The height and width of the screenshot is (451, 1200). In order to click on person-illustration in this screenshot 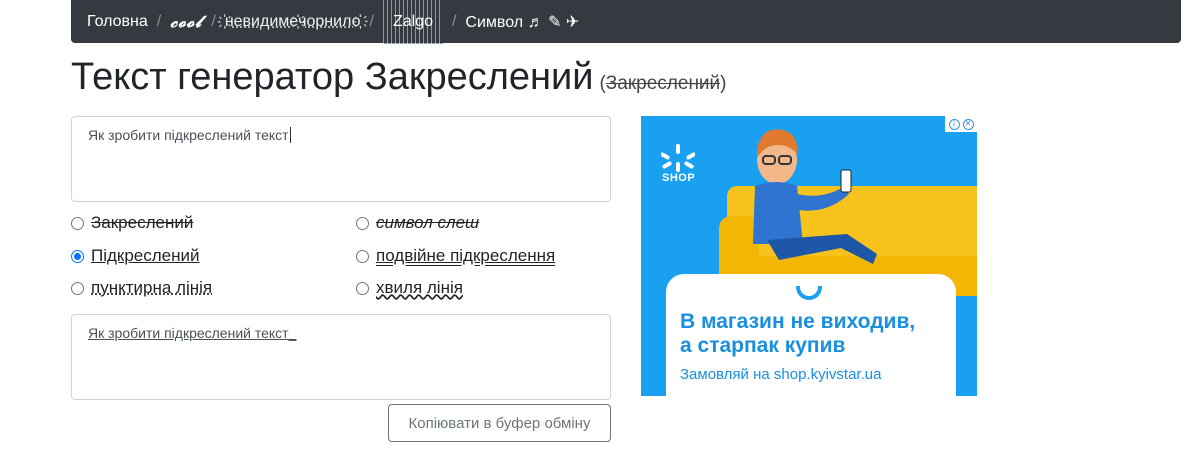, I will do `click(815, 196)`.